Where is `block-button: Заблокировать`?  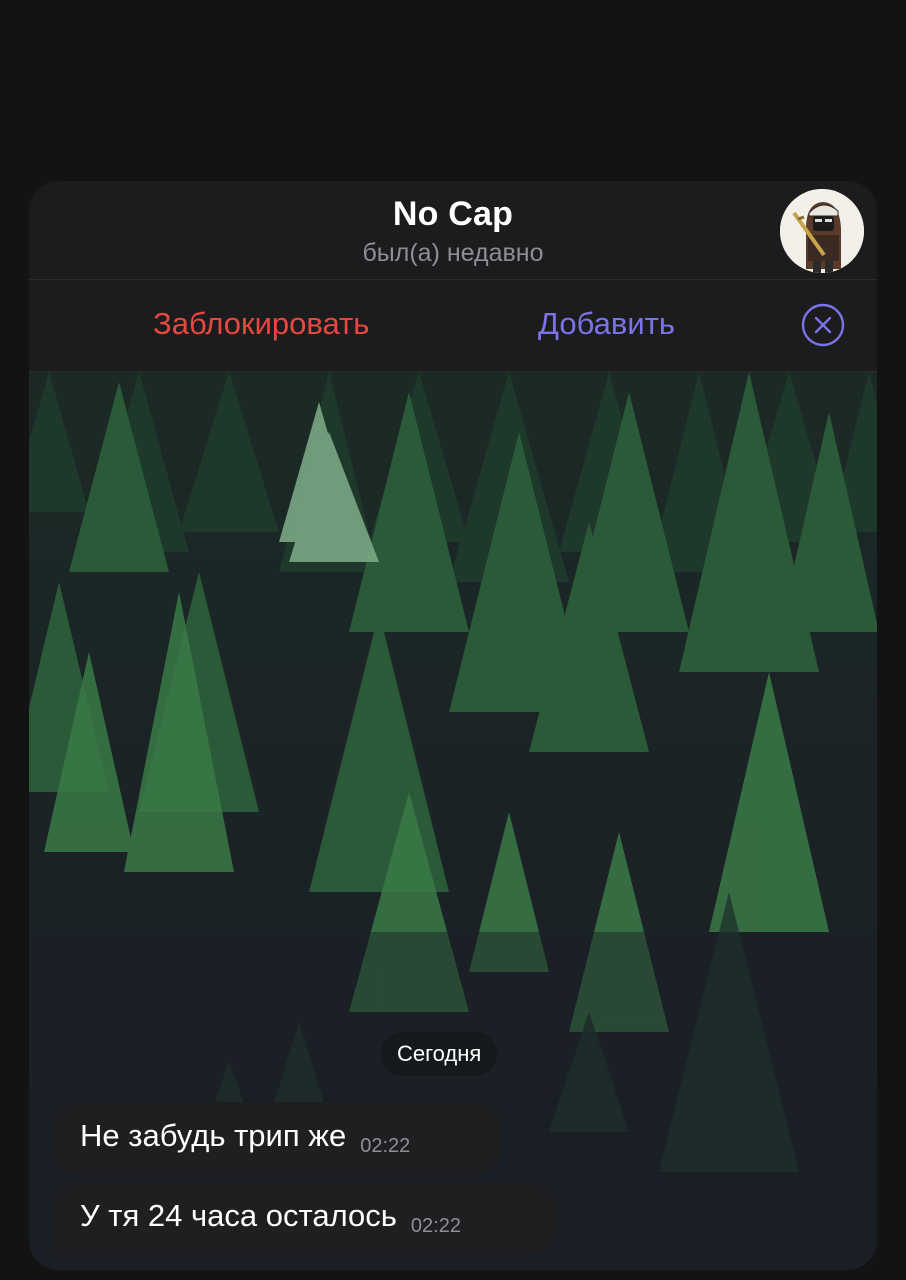 block-button: Заблокировать is located at coordinates (261, 324).